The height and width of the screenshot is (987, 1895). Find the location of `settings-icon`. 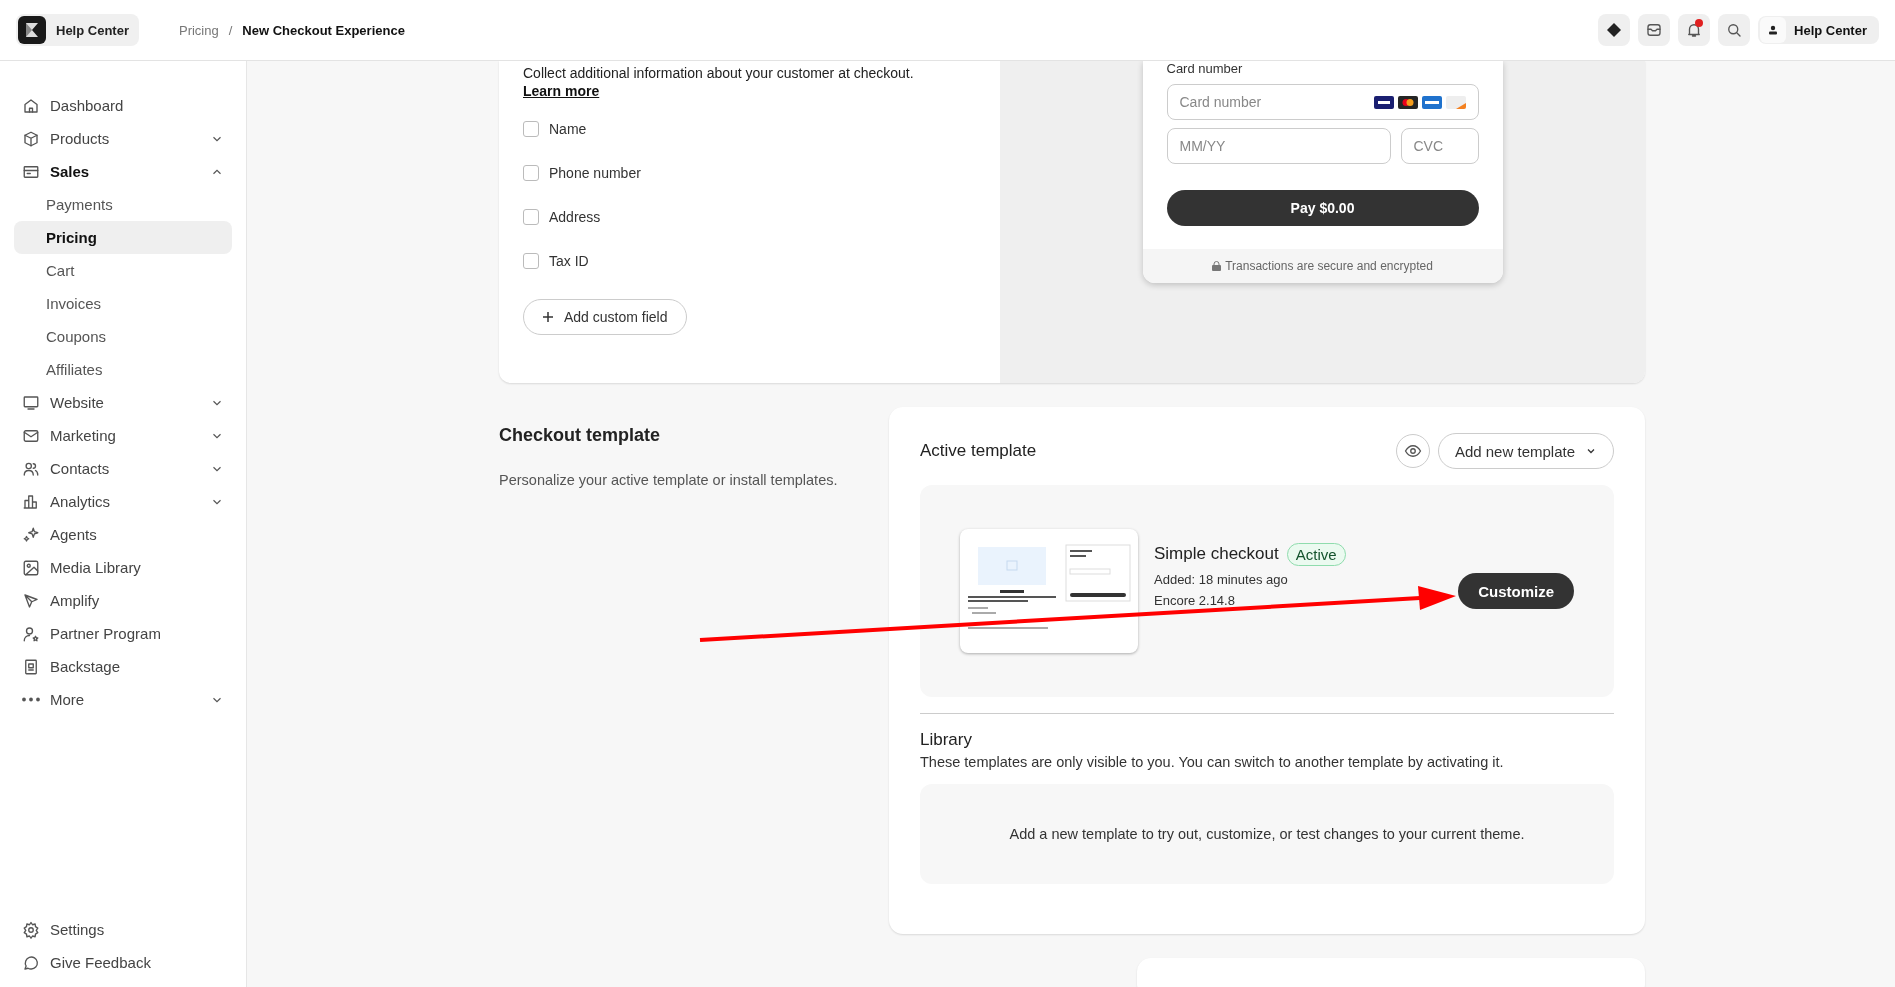

settings-icon is located at coordinates (31, 929).